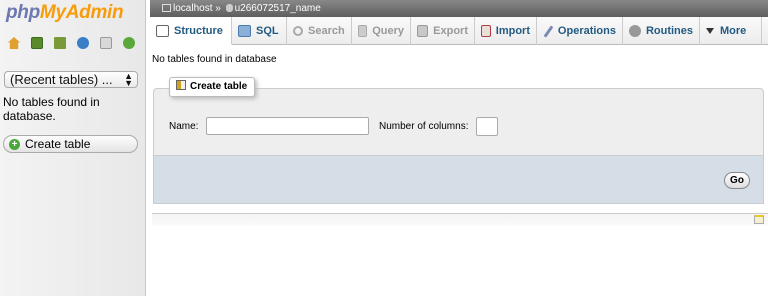 This screenshot has width=768, height=296. Describe the element at coordinates (298, 31) in the screenshot. I see `search-icon` at that location.